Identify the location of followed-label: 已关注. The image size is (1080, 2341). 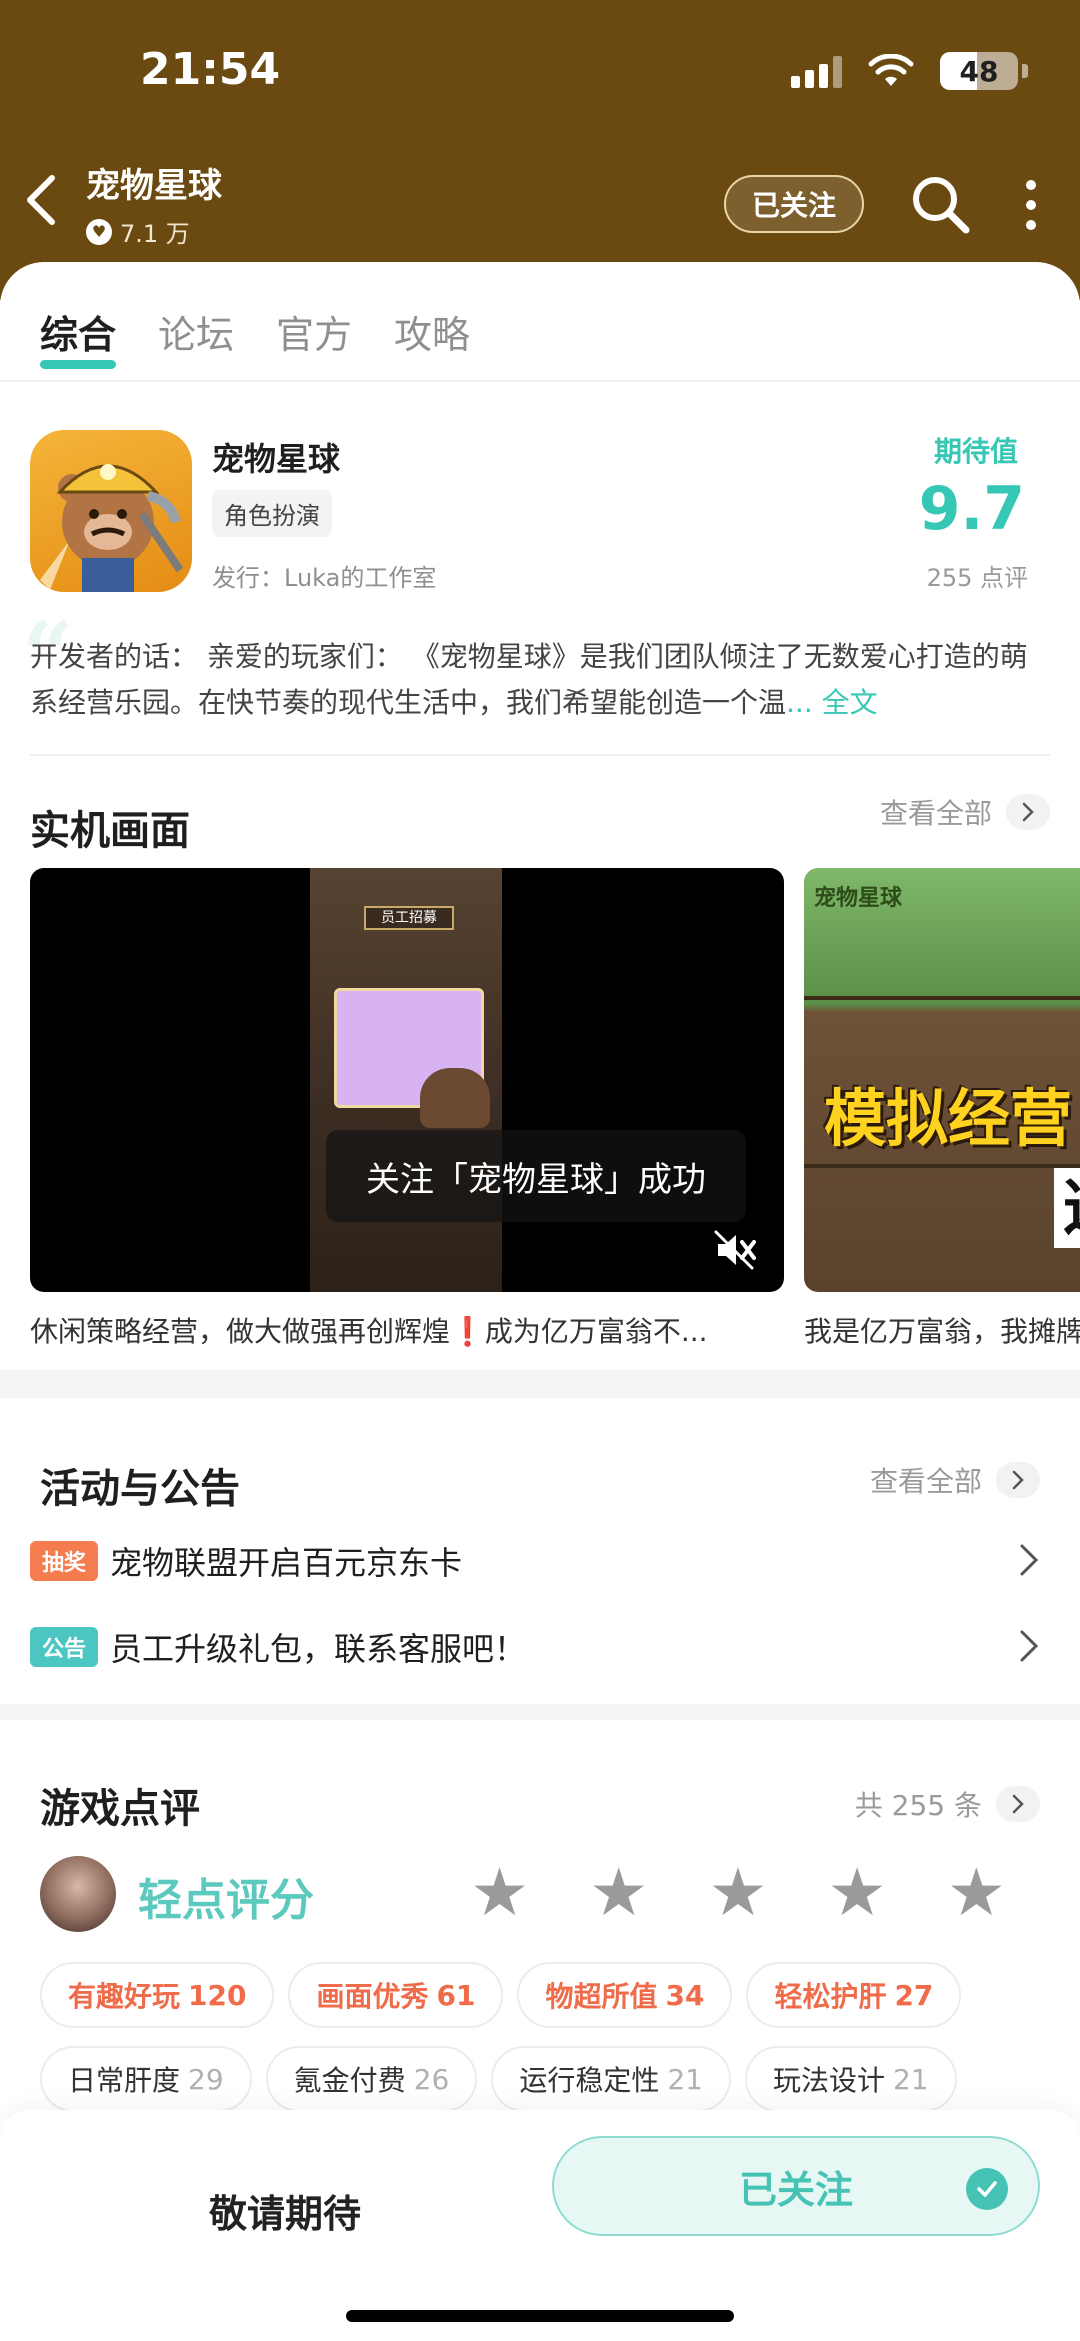
(795, 2189).